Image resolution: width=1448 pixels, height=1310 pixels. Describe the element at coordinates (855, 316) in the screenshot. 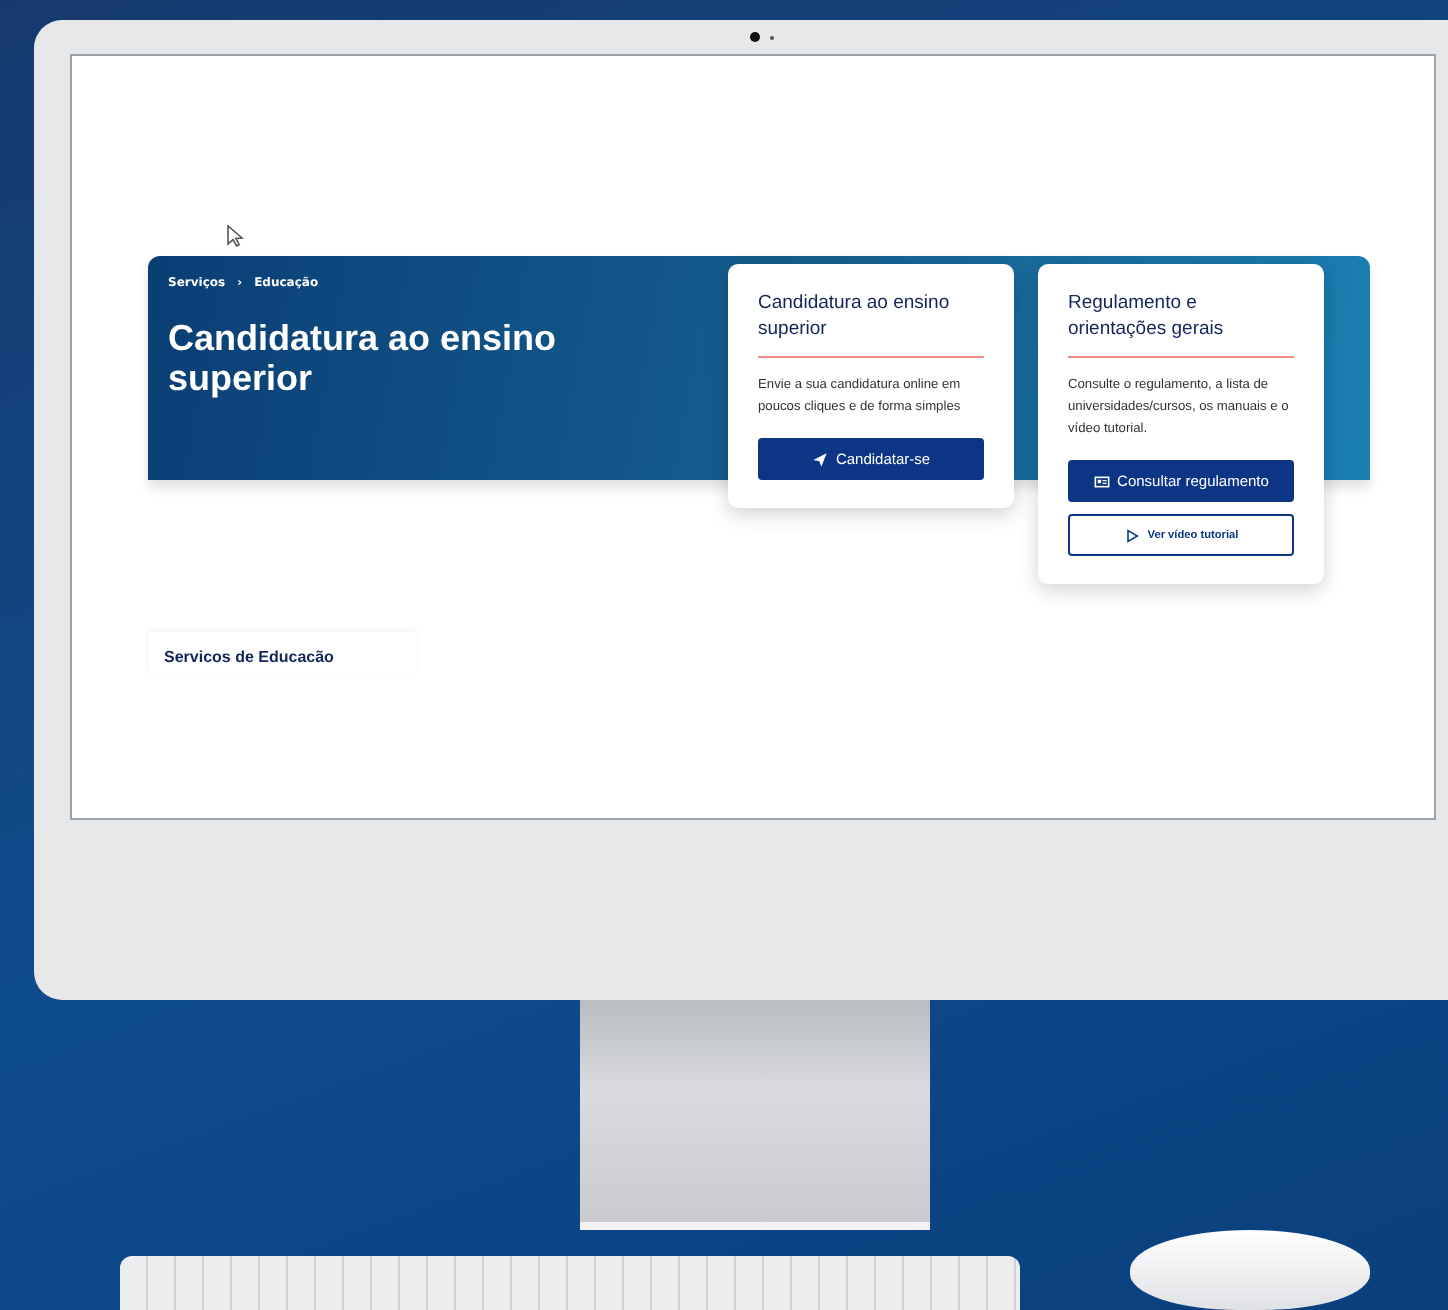

I see `card-title: Candidatura ao ensino superior` at that location.